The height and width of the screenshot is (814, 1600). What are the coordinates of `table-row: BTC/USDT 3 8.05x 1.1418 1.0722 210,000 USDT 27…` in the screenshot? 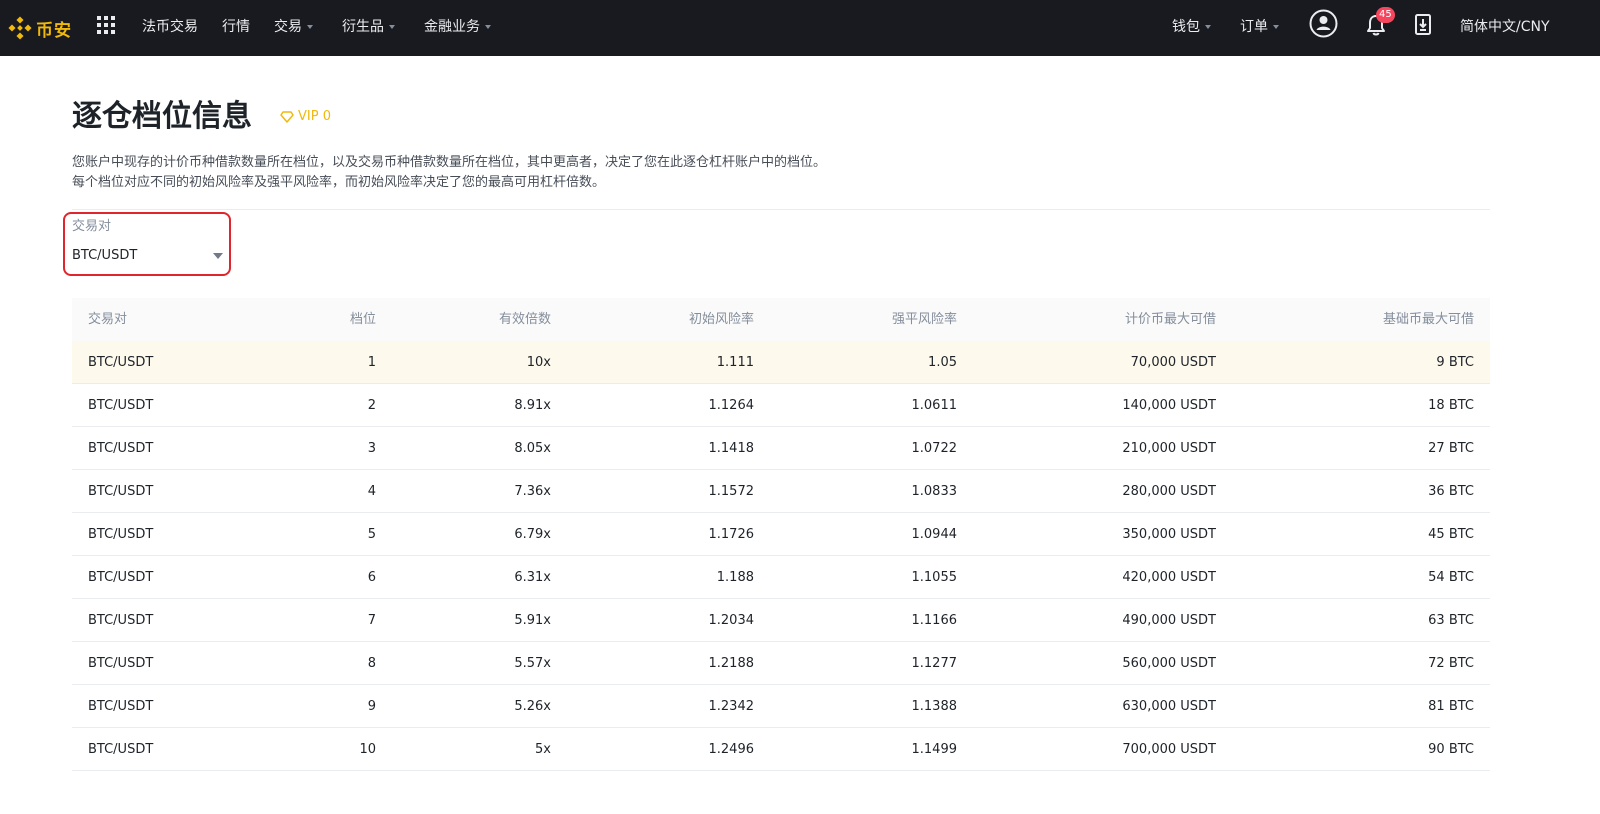 It's located at (781, 448).